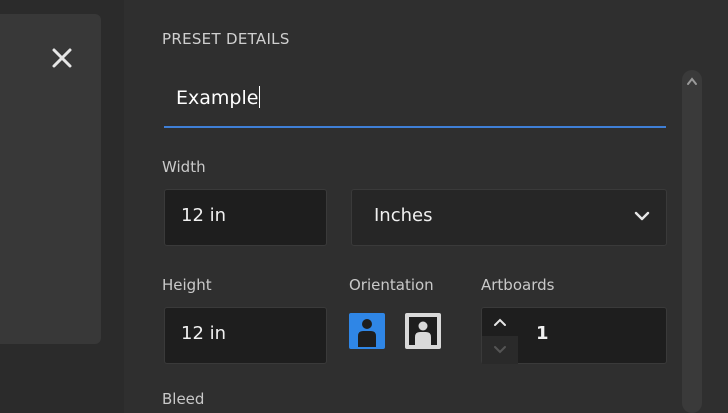 This screenshot has width=728, height=413. What do you see at coordinates (542, 333) in the screenshot?
I see `artboards-value: 1` at bounding box center [542, 333].